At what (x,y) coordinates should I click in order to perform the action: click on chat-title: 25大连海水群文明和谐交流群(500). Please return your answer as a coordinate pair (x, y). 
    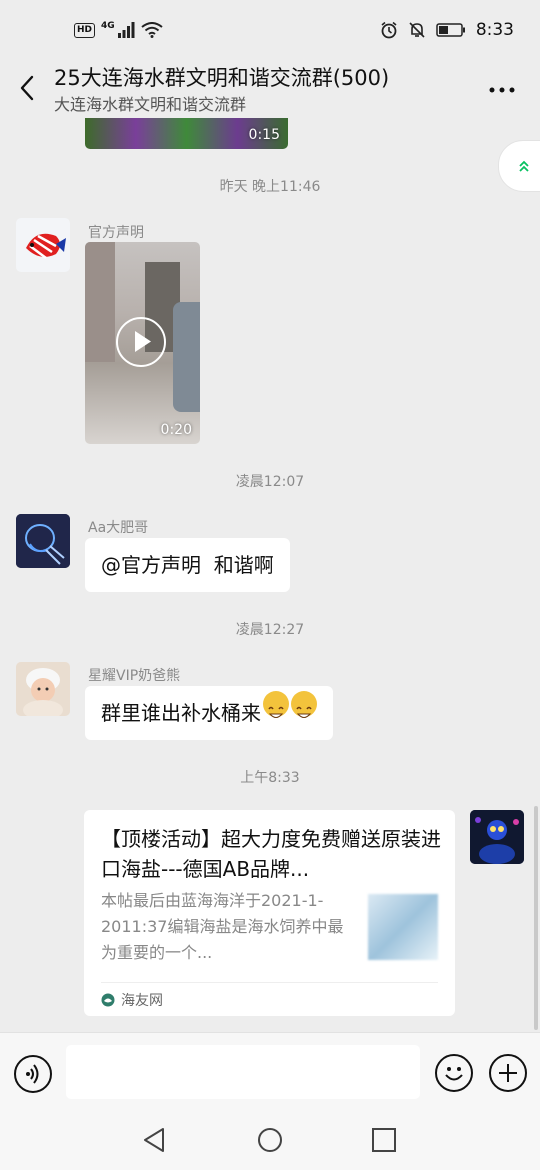
    Looking at the image, I should click on (222, 78).